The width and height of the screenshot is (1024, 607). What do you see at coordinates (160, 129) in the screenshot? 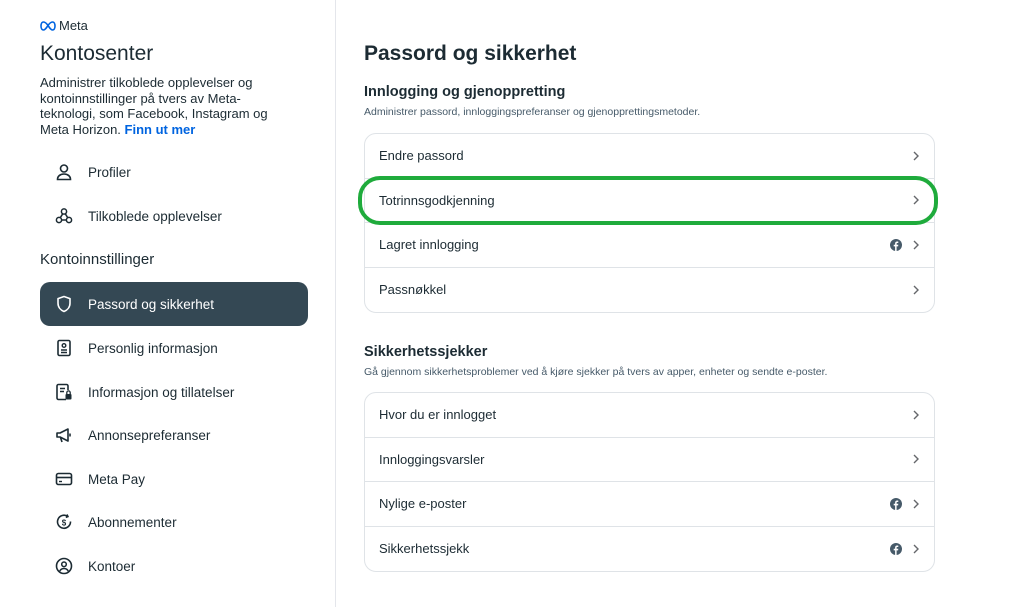
I see `learn-more-link: Finn ut mer` at bounding box center [160, 129].